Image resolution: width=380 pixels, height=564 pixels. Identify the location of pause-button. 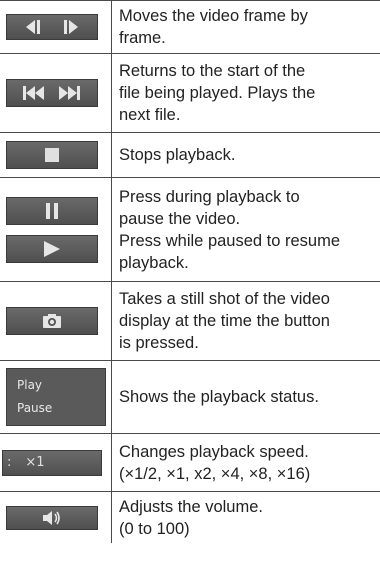
(52, 210).